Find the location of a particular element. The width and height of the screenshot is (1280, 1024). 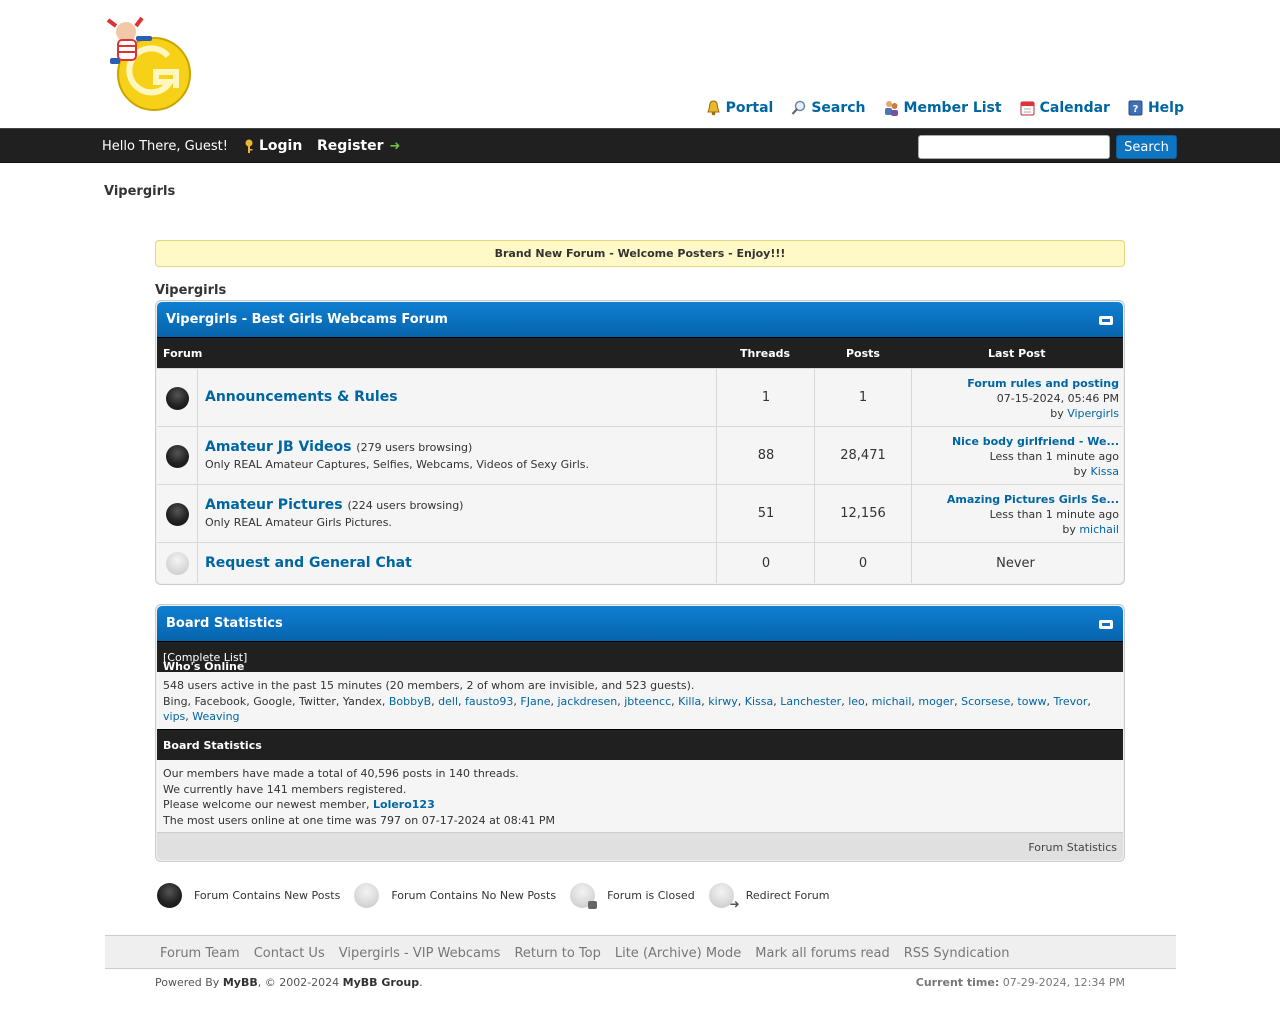

thread-count: 88 is located at coordinates (766, 455).